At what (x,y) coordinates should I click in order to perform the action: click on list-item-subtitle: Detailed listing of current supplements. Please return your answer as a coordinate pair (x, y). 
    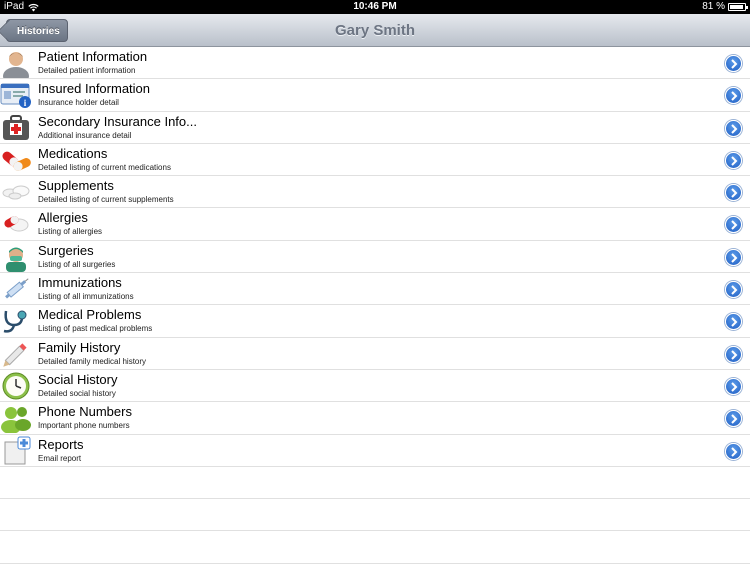
    Looking at the image, I should click on (106, 200).